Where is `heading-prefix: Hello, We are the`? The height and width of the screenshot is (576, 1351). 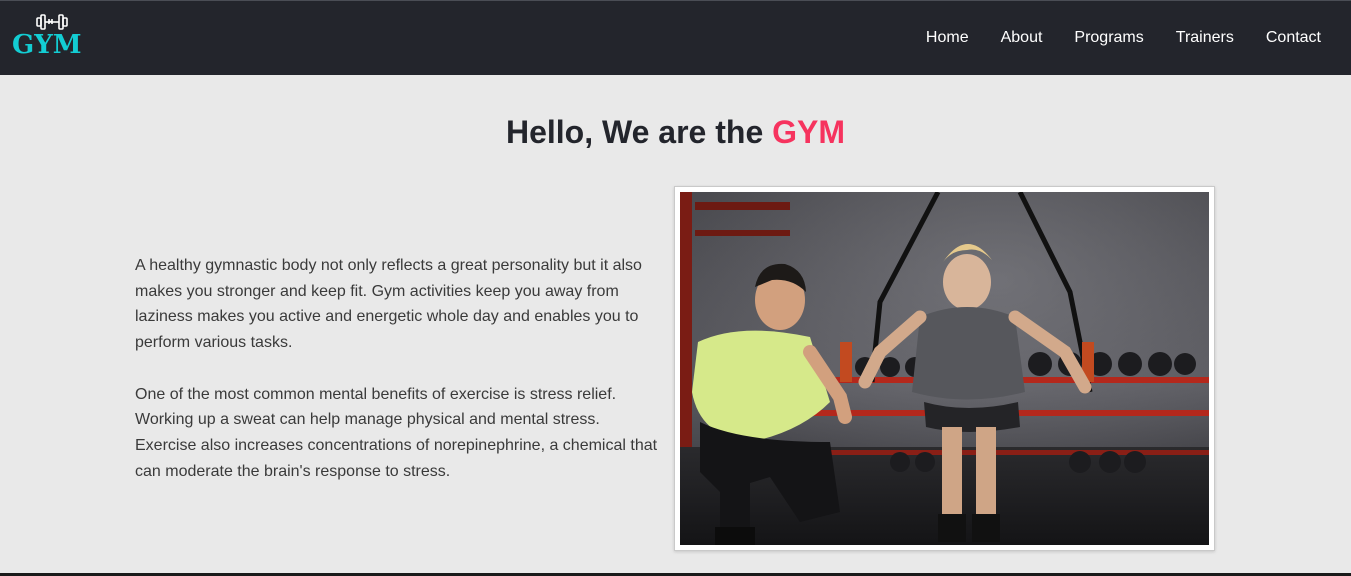
heading-prefix: Hello, We are the is located at coordinates (639, 132).